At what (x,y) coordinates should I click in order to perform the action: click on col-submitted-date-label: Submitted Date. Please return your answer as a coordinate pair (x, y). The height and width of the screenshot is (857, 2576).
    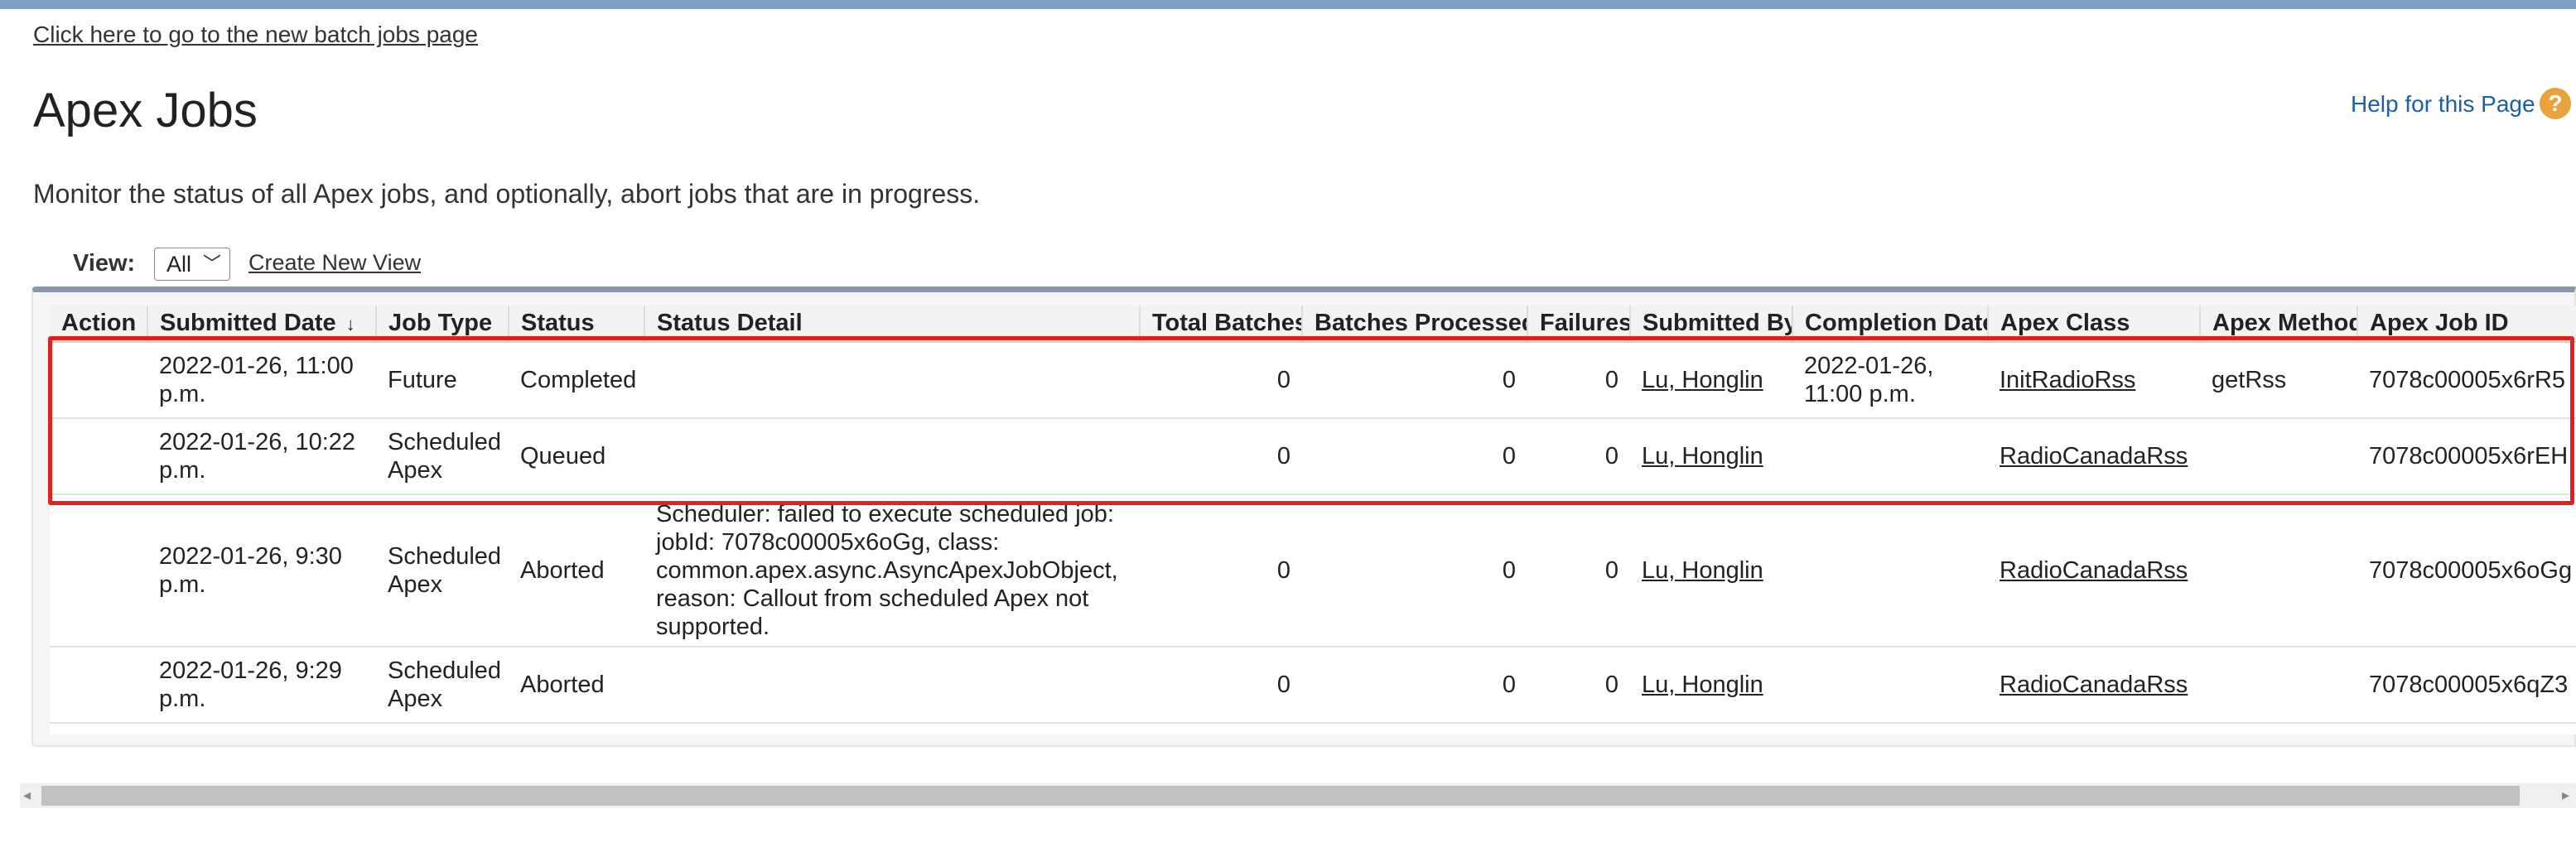
    Looking at the image, I should click on (248, 323).